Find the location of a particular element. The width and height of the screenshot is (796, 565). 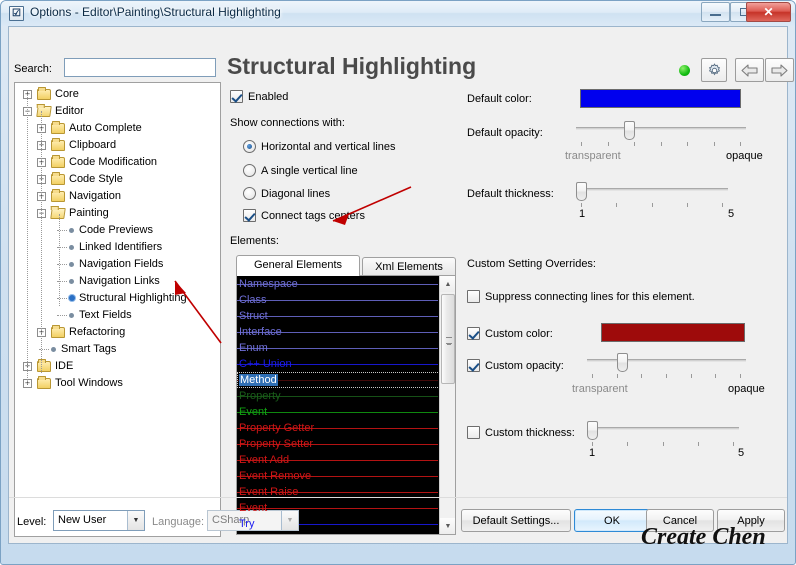

tree-item-linked-identifiers: Linked Identifiers is located at coordinates (117, 247).